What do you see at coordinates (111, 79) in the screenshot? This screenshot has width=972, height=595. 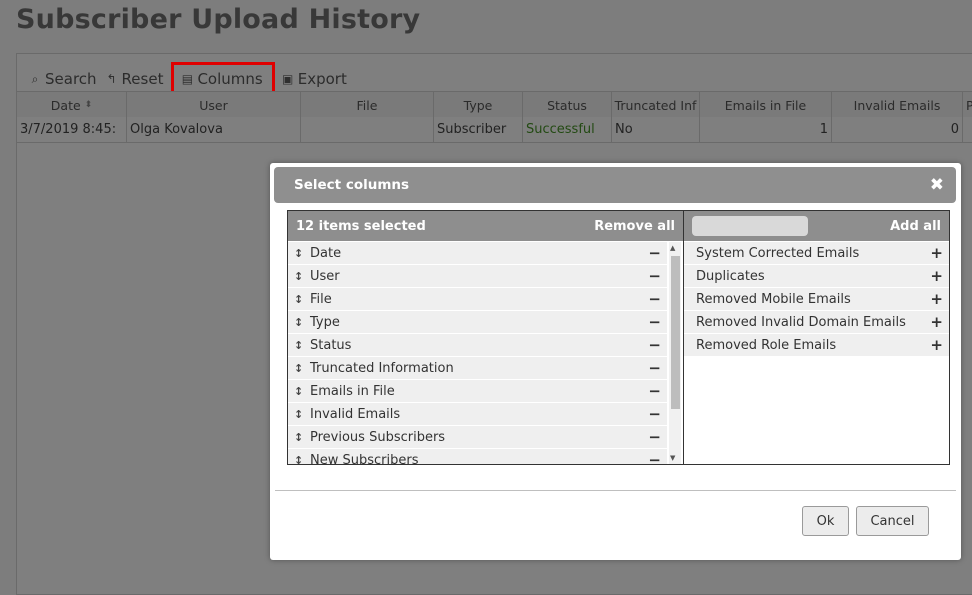 I see `reset-icon: ↰` at bounding box center [111, 79].